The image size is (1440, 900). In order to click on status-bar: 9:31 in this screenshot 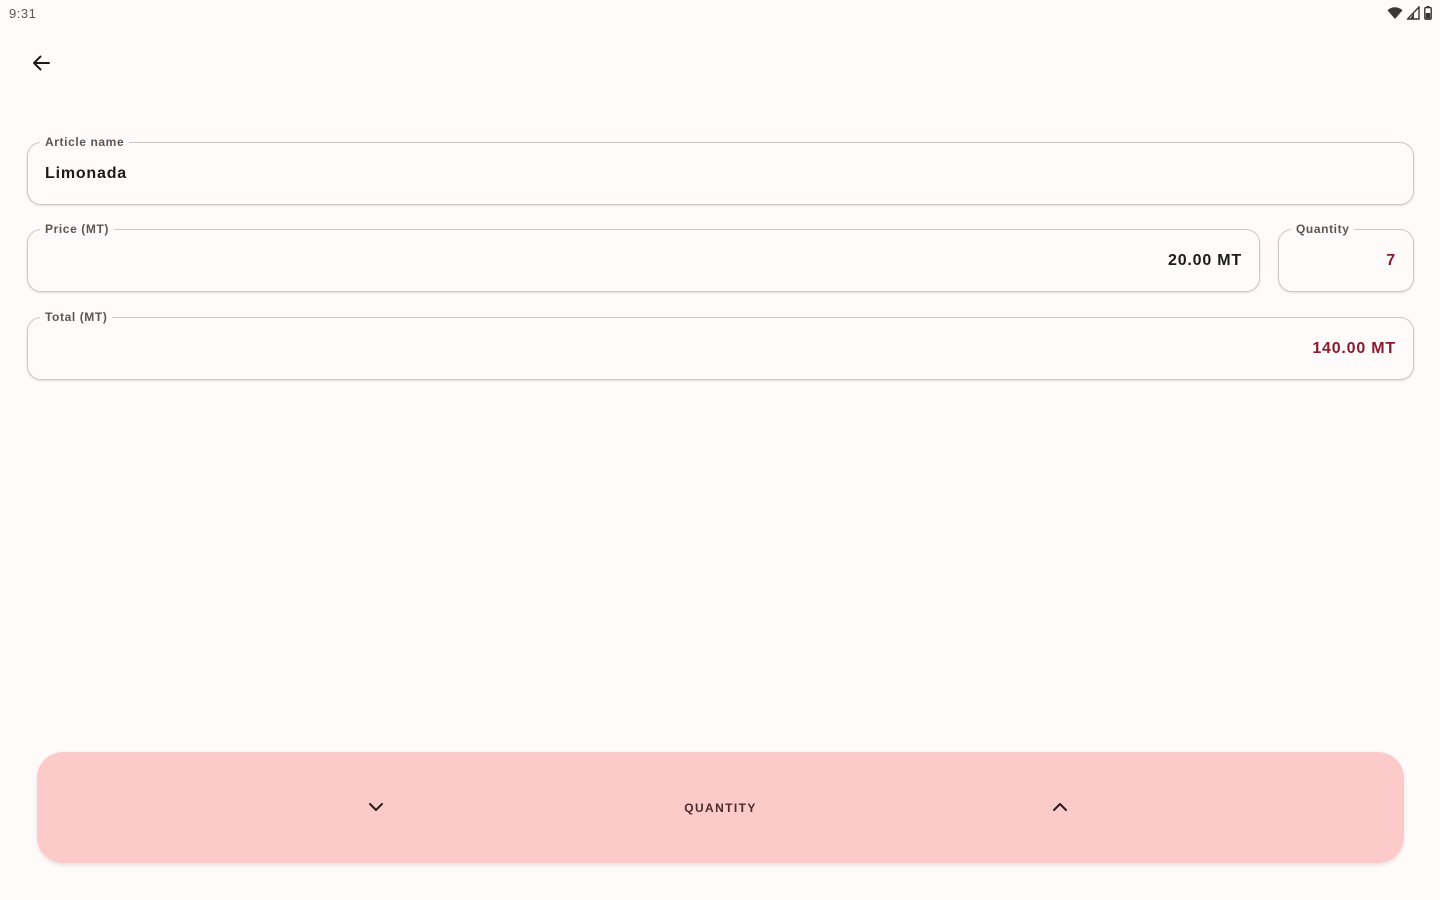, I will do `click(720, 14)`.